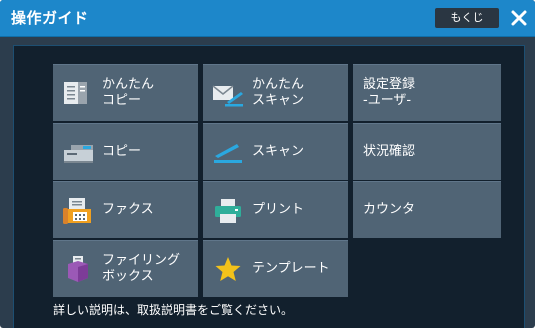 This screenshot has height=328, width=535. I want to click on table-of-contents-button: もくじ, so click(467, 18).